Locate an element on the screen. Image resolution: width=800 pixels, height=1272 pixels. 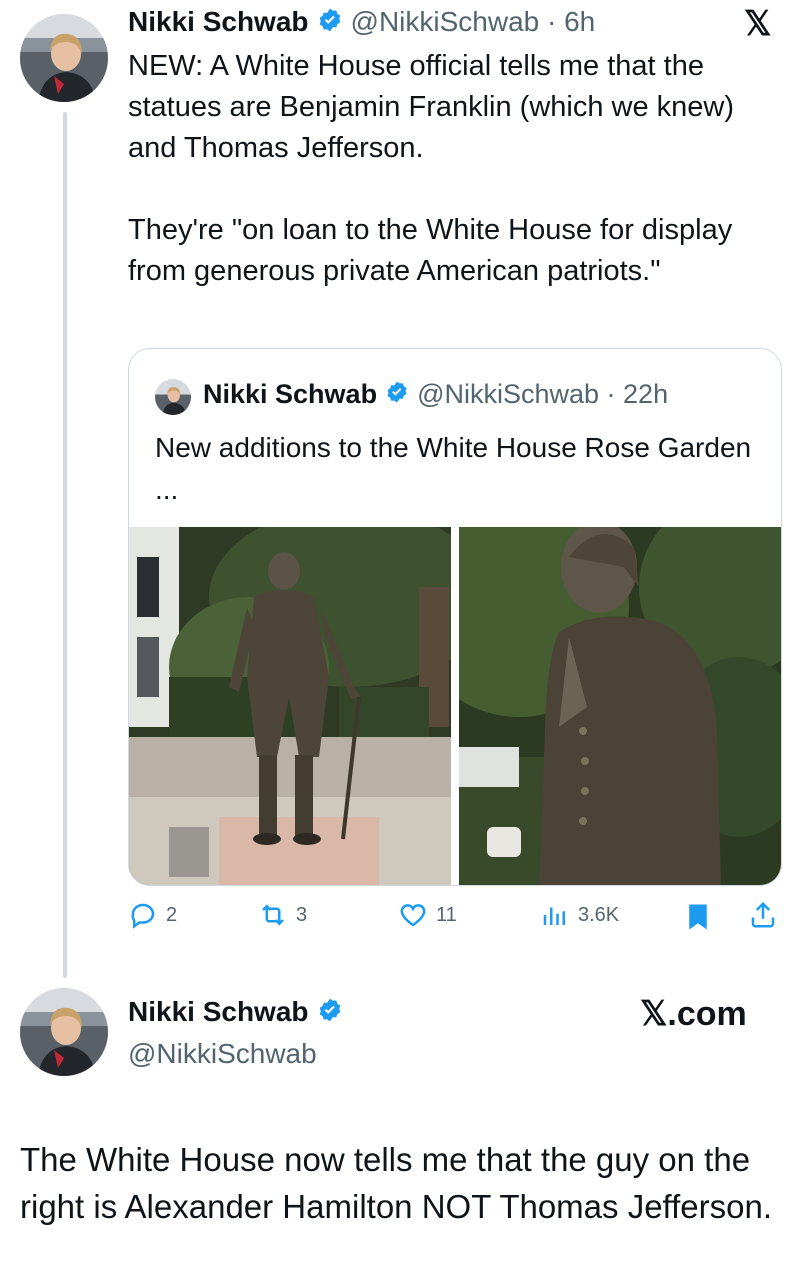
x-com-brand: 𝕏.com is located at coordinates (693, 1014).